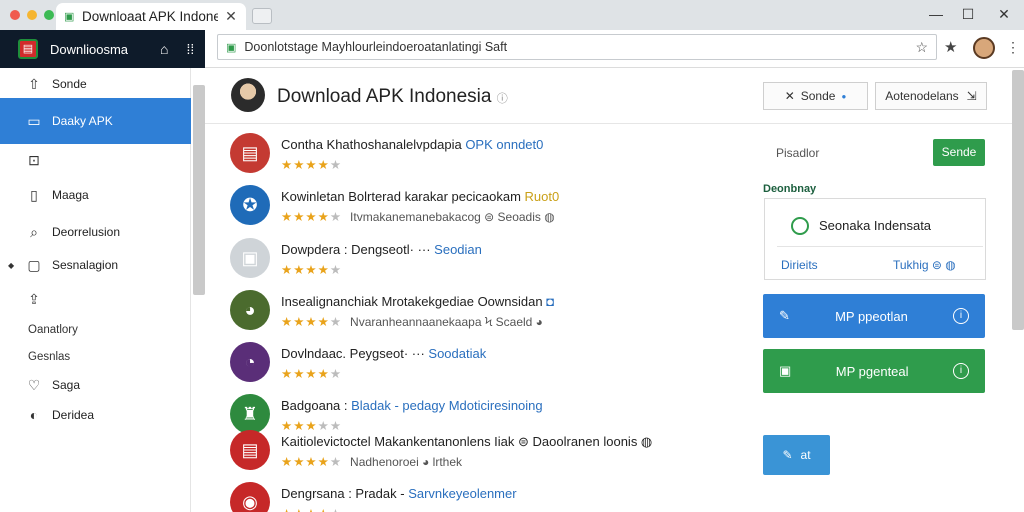  Describe the element at coordinates (32, 15) in the screenshot. I see `minimize-traffic-light` at that location.